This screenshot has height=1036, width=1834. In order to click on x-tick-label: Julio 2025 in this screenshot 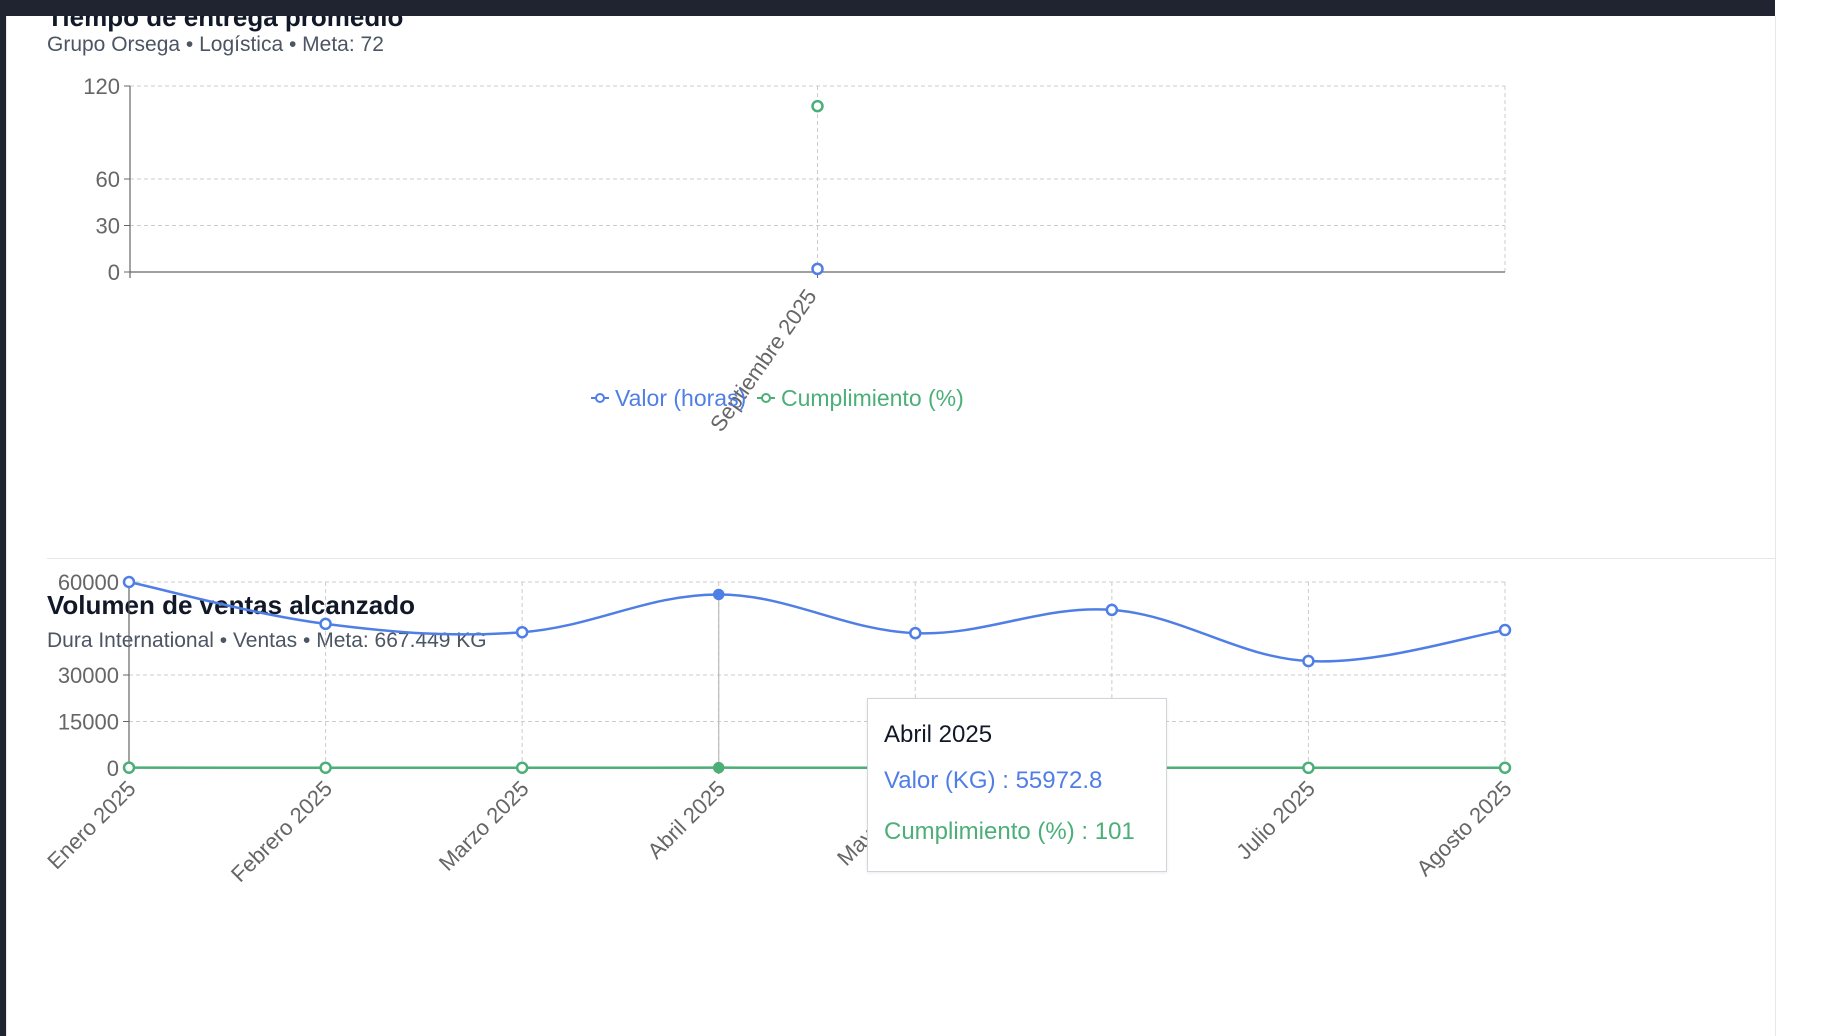, I will do `click(1275, 820)`.